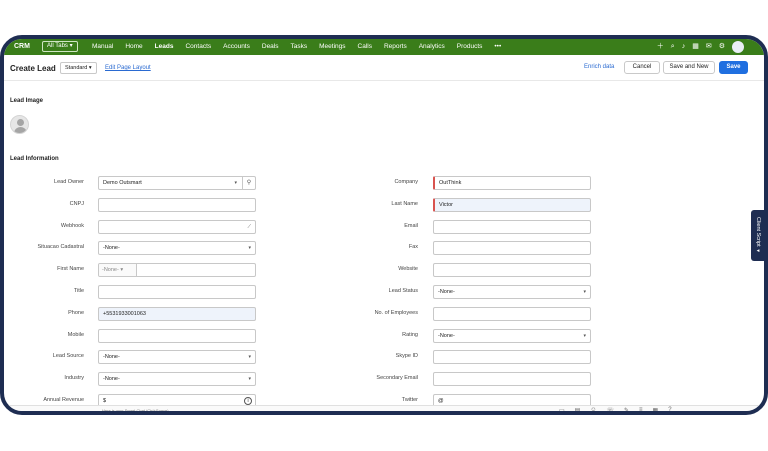 This screenshot has width=768, height=451. I want to click on edit-layout-link: Edit Page Layout, so click(128, 68).